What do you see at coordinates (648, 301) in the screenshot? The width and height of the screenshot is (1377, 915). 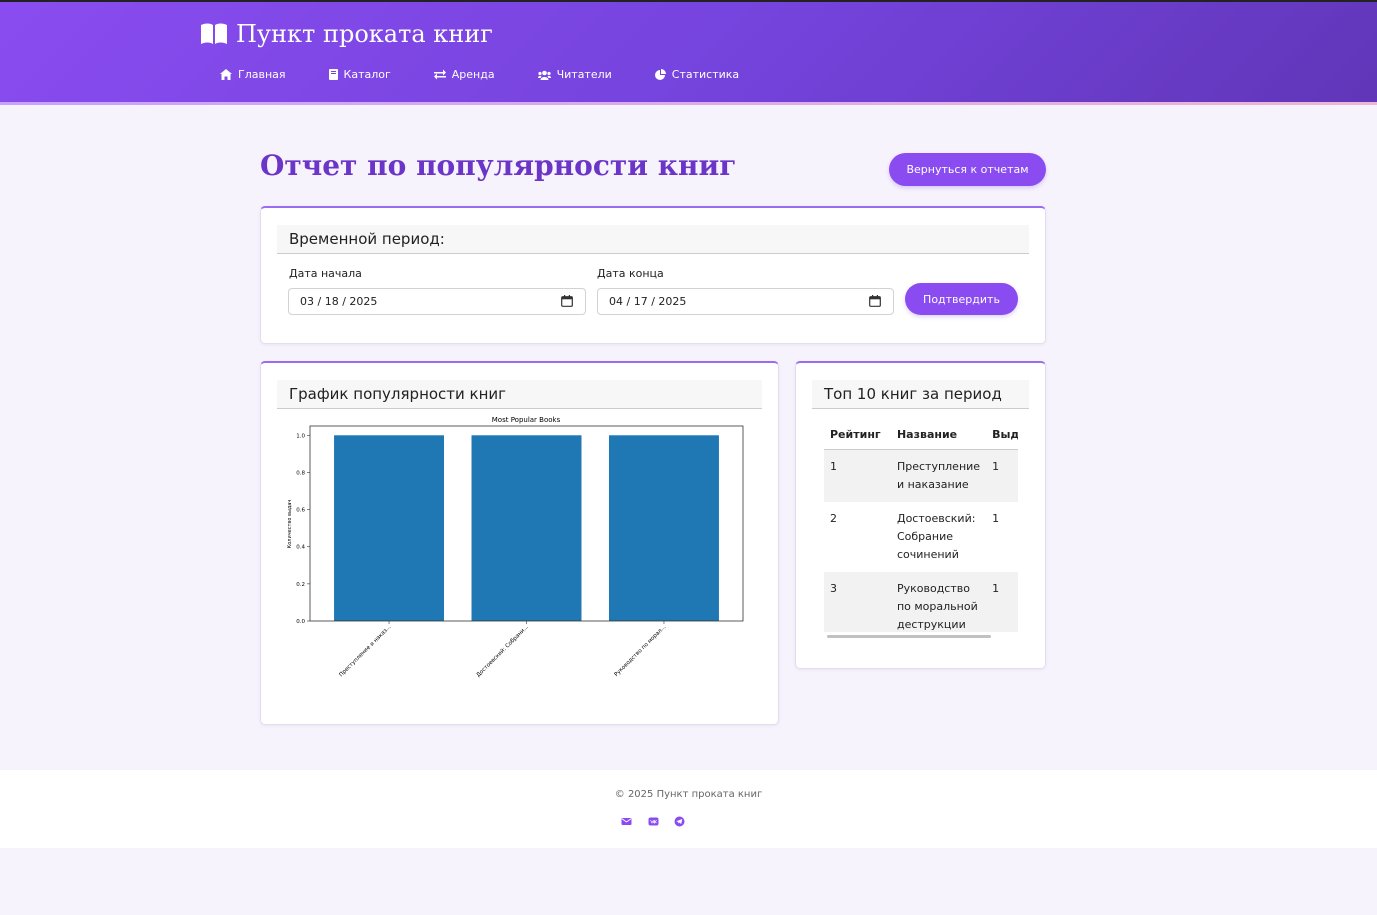 I see `end-date-value: 04 / 17 / 2025` at bounding box center [648, 301].